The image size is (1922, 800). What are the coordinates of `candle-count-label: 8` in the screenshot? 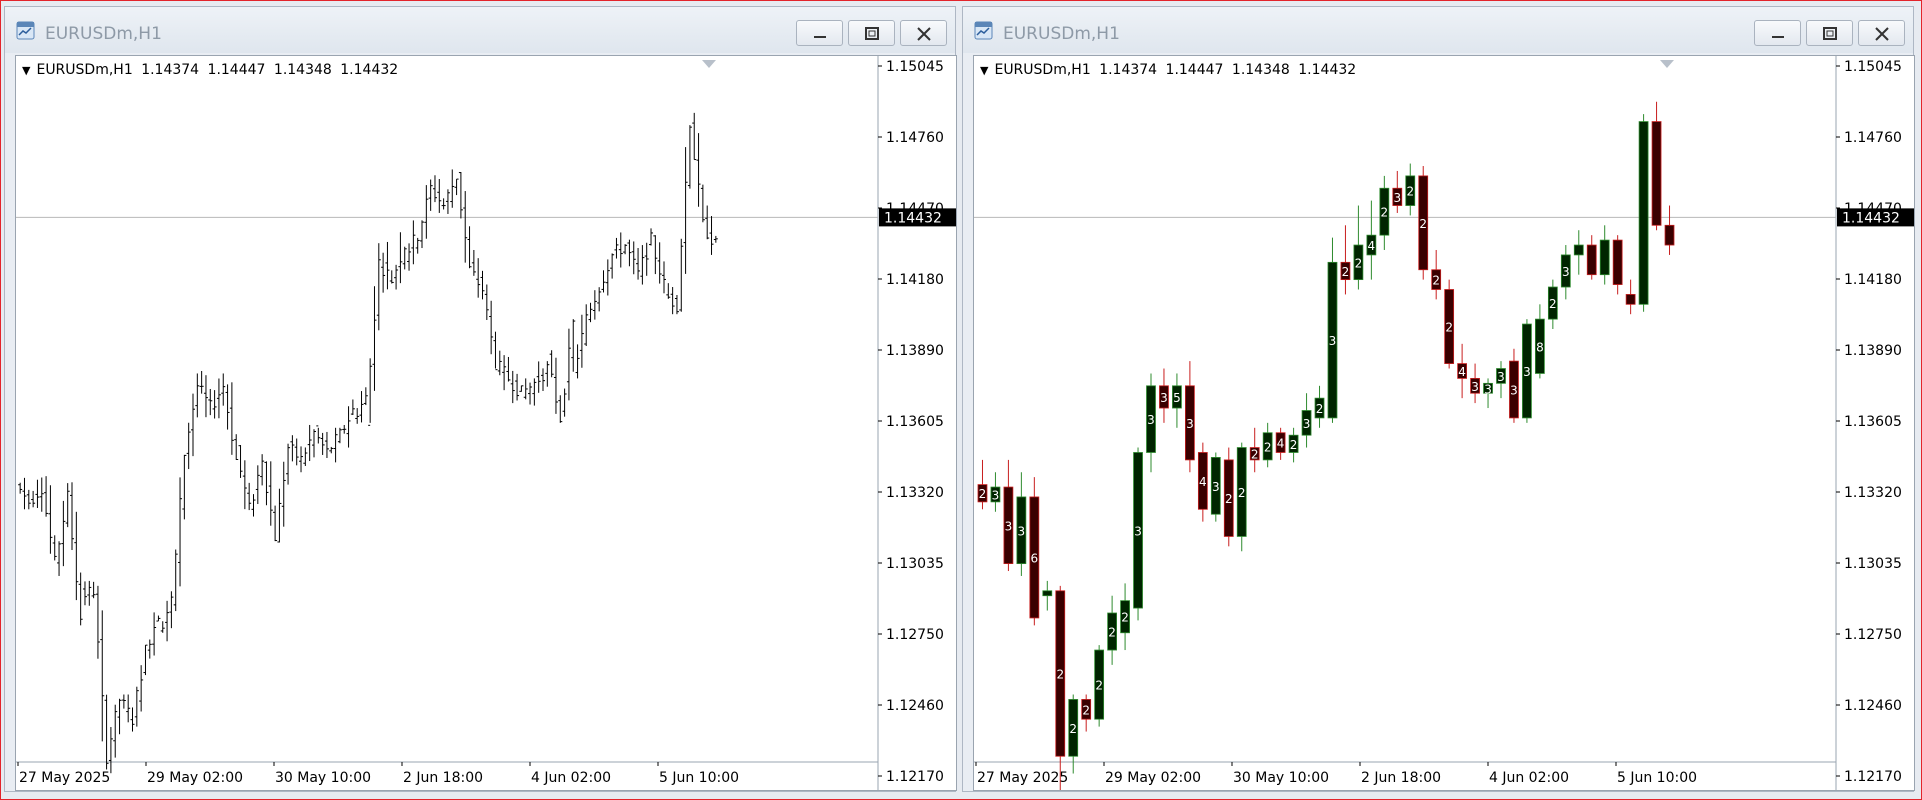 It's located at (1540, 347).